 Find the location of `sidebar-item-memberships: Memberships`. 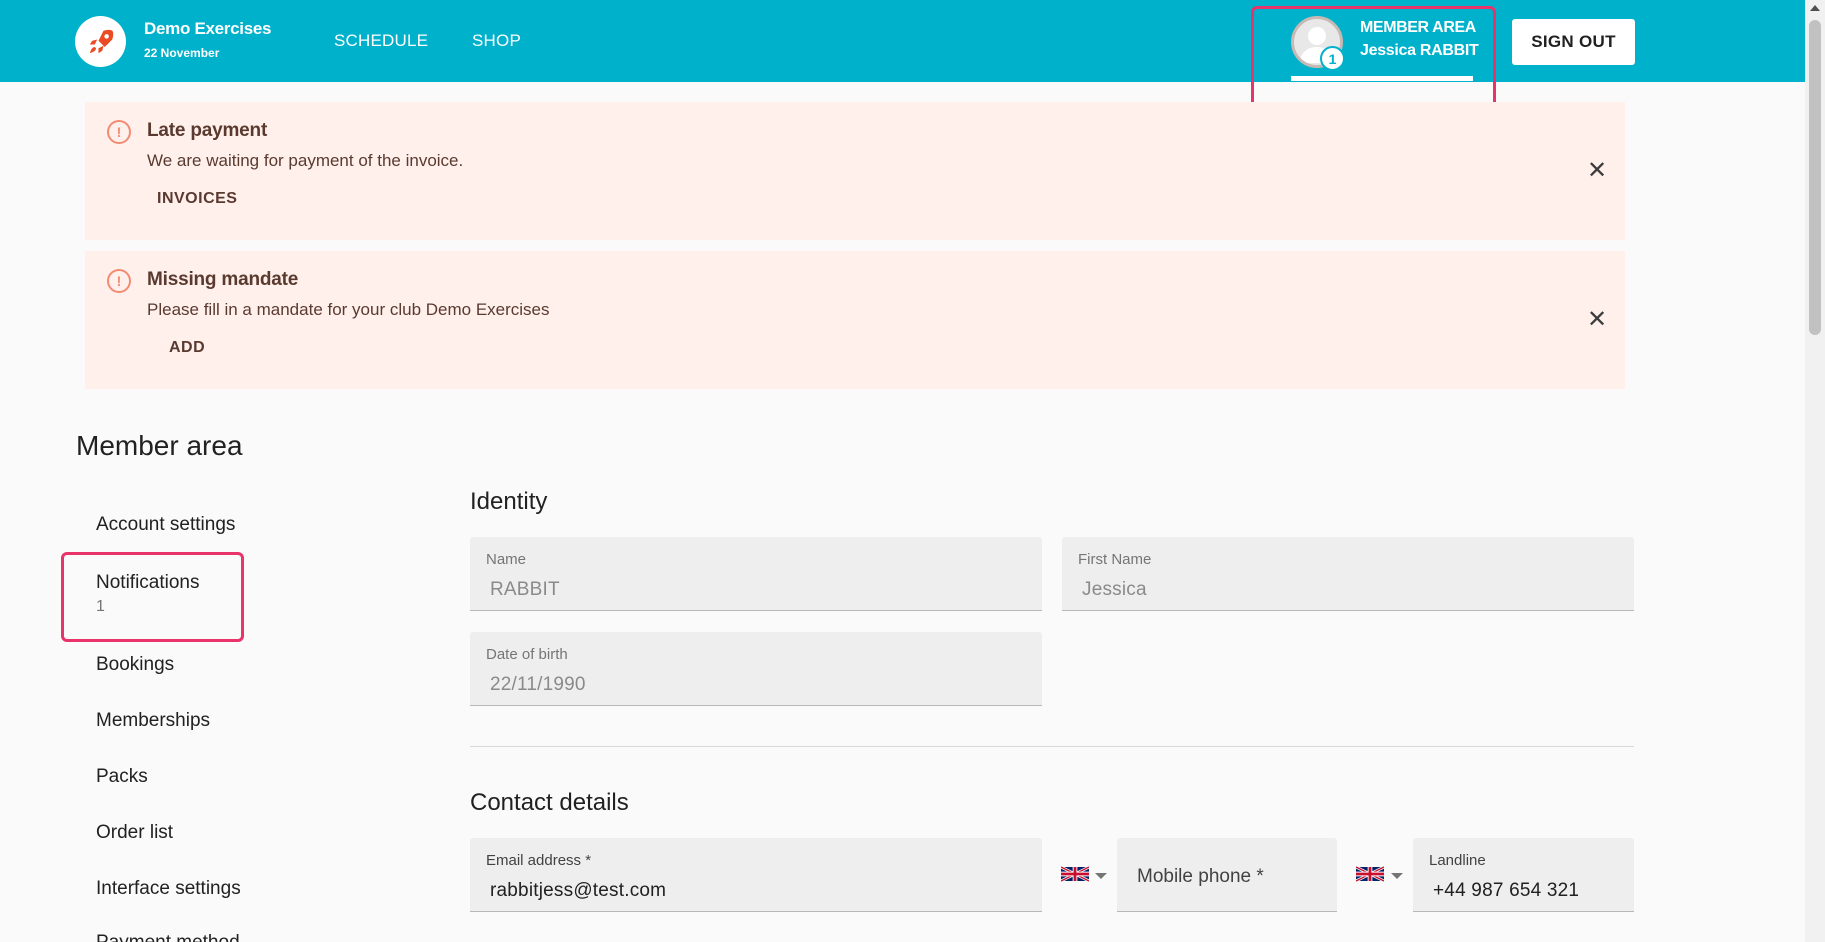

sidebar-item-memberships: Memberships is located at coordinates (153, 721).